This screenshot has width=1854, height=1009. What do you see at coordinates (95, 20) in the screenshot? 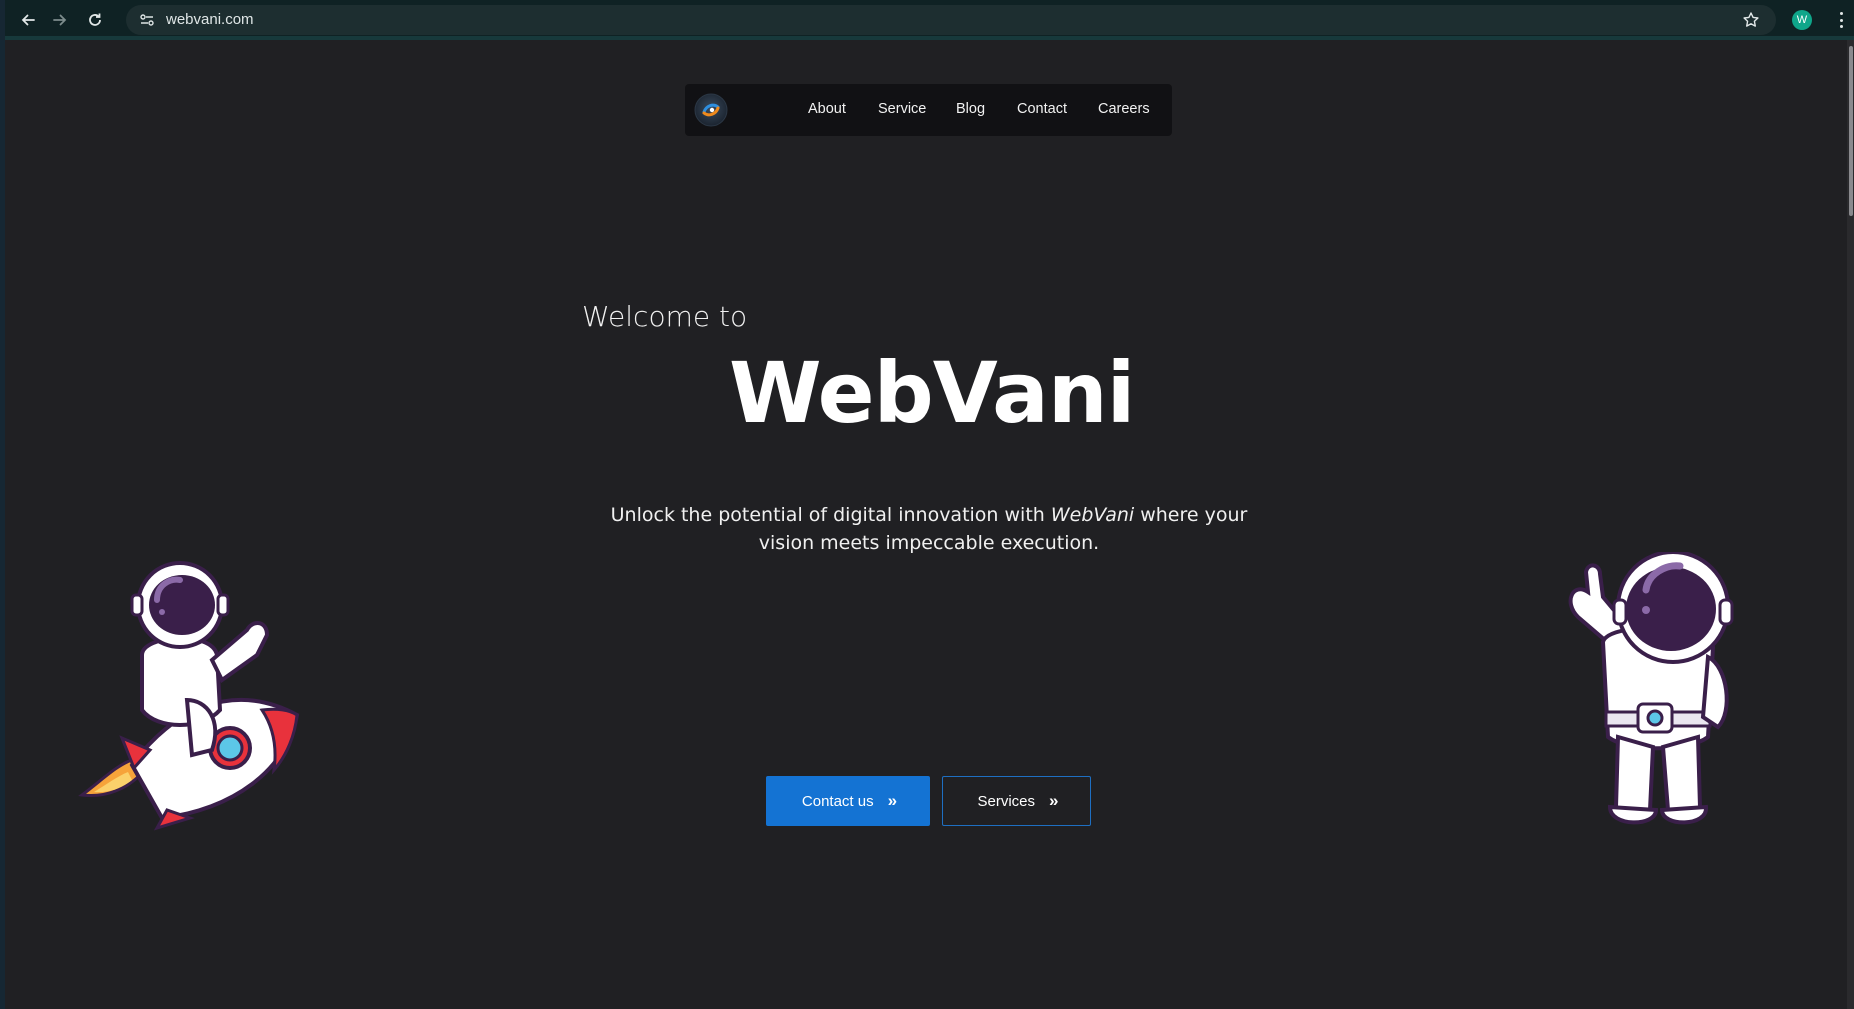
I see `reload-icon` at bounding box center [95, 20].